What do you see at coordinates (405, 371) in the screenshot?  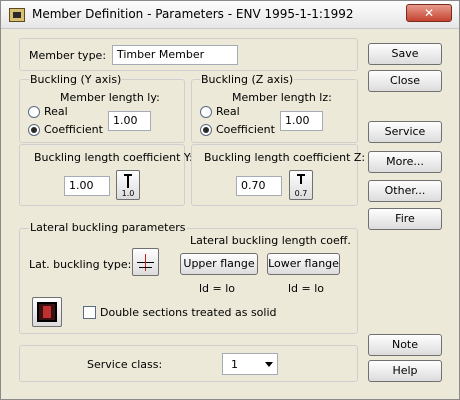 I see `help-button: Help` at bounding box center [405, 371].